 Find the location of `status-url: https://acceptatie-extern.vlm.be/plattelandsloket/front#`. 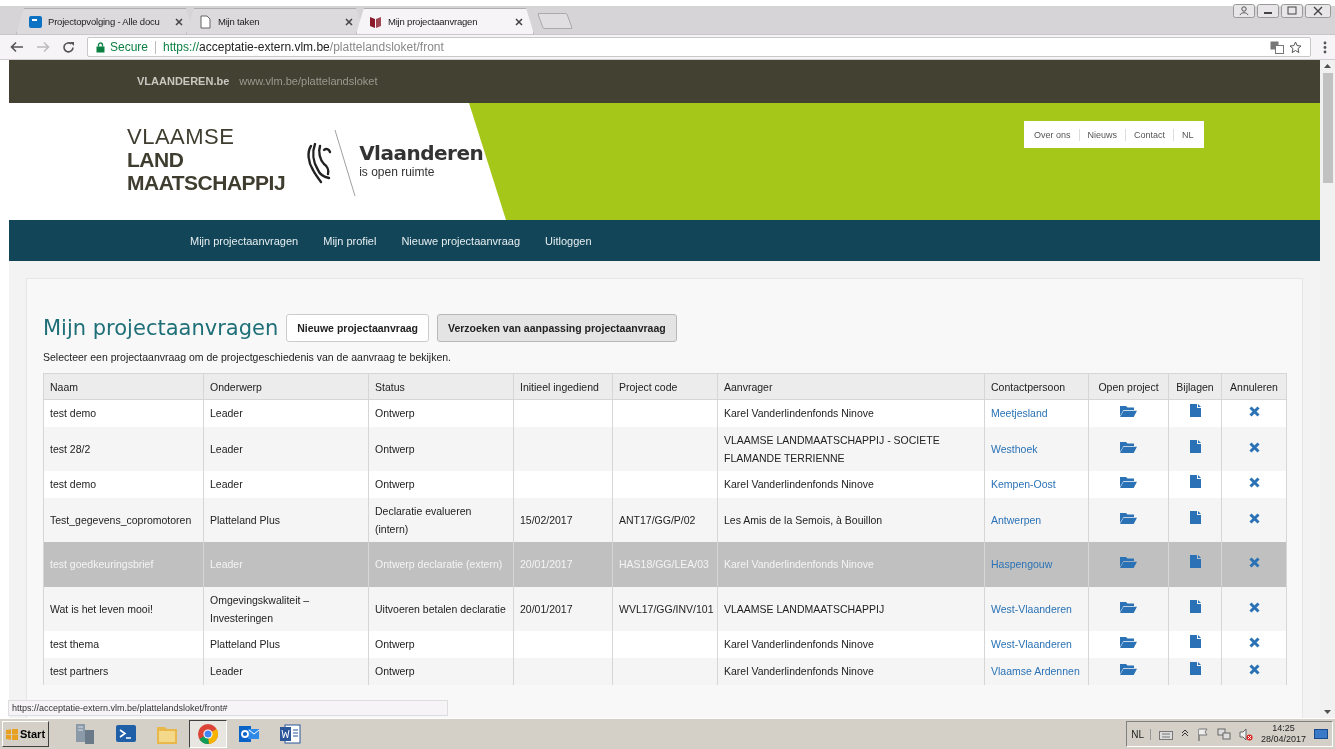

status-url: https://acceptatie-extern.vlm.be/plattelandsloket/front# is located at coordinates (228, 708).